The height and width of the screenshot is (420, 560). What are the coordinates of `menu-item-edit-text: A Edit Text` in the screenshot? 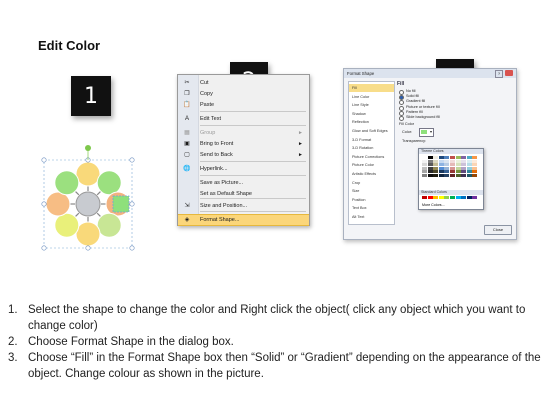 It's located at (243, 119).